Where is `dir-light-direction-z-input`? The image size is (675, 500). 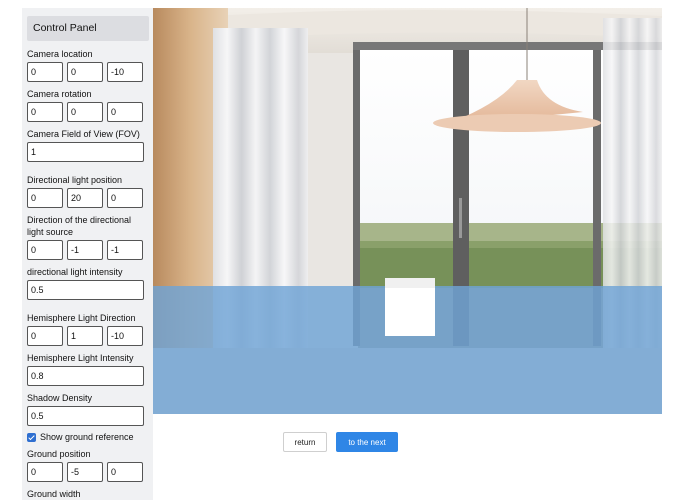
dir-light-direction-z-input is located at coordinates (125, 250).